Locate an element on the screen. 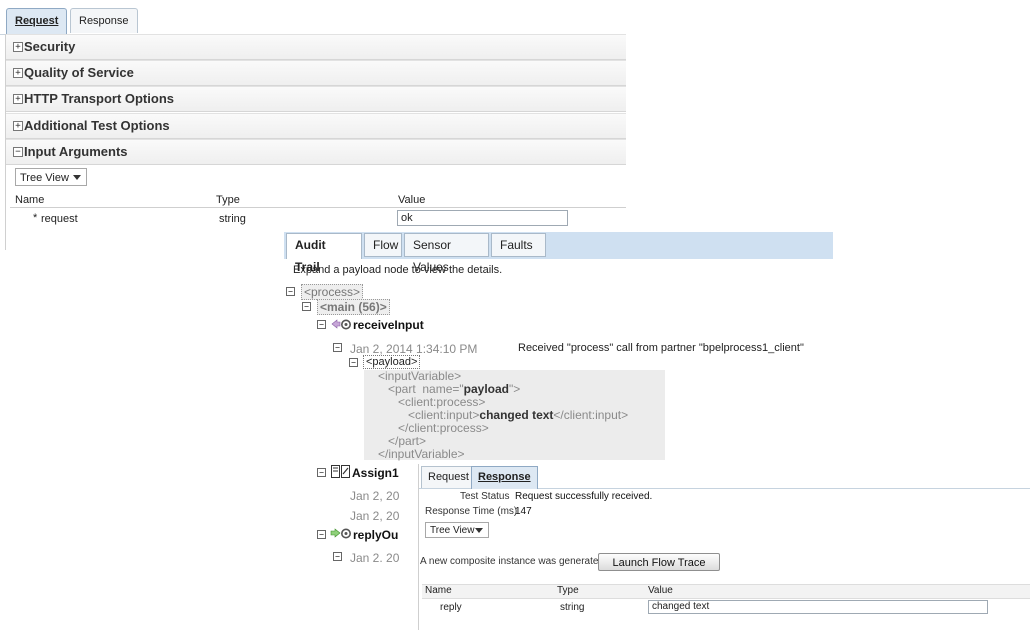 Image resolution: width=1030 pixels, height=630 pixels. process-node: <process> is located at coordinates (332, 292).